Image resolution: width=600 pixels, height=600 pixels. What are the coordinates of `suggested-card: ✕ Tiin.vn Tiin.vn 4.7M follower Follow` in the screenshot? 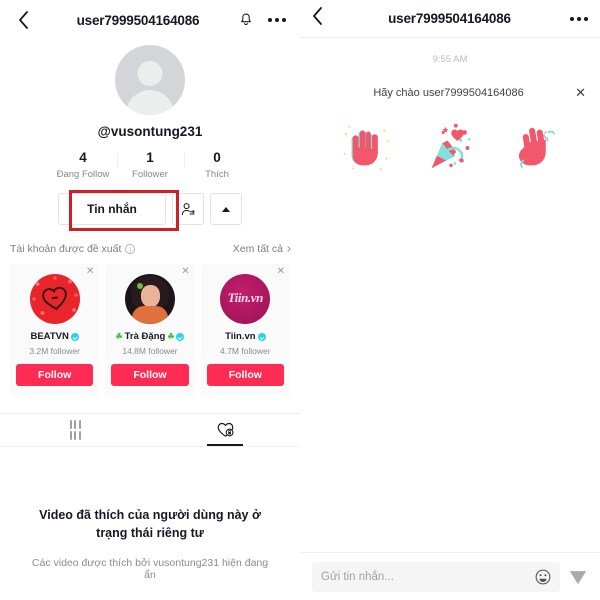 It's located at (245, 329).